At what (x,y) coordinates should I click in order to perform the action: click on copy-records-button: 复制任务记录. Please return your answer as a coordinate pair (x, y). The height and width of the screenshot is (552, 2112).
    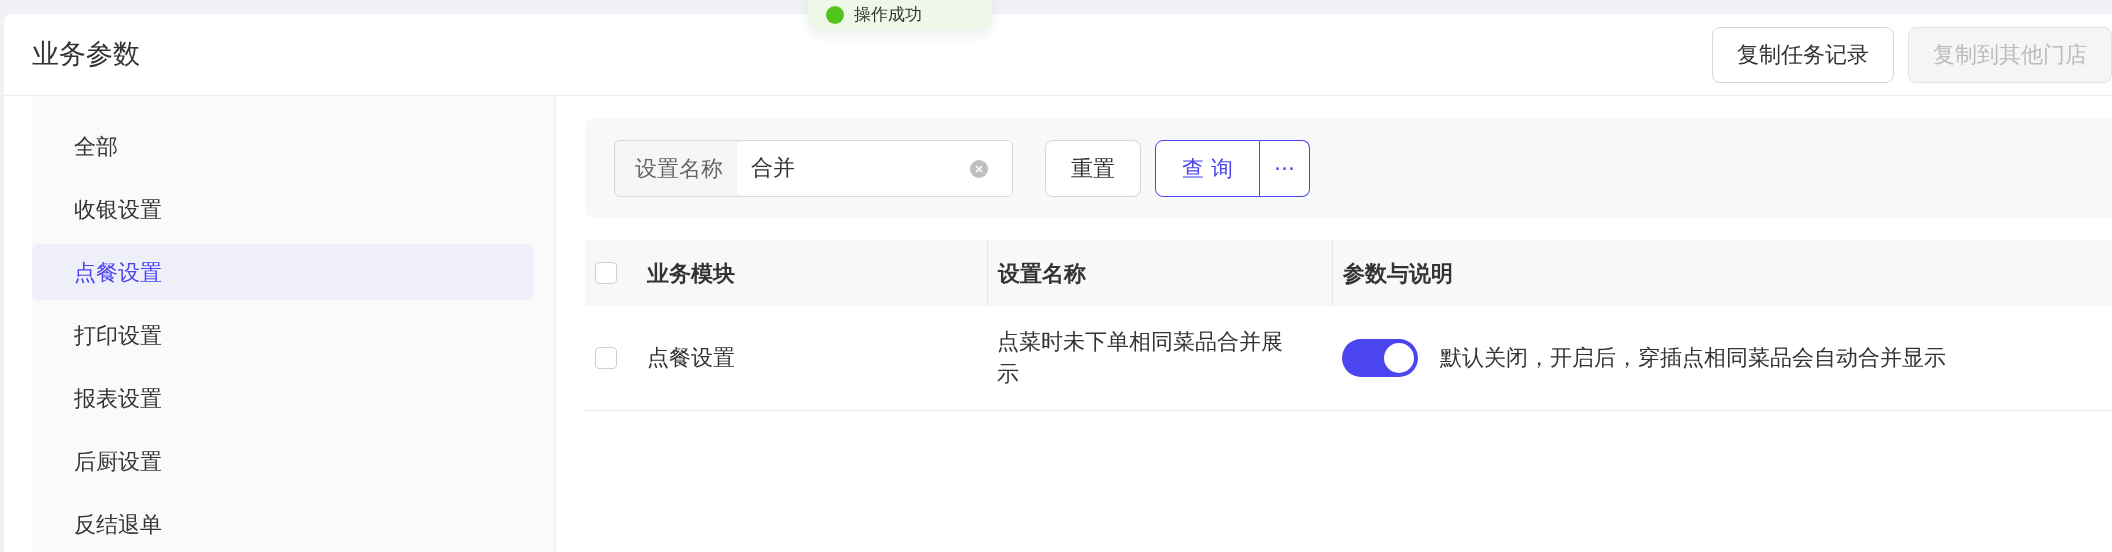
    Looking at the image, I should click on (1803, 54).